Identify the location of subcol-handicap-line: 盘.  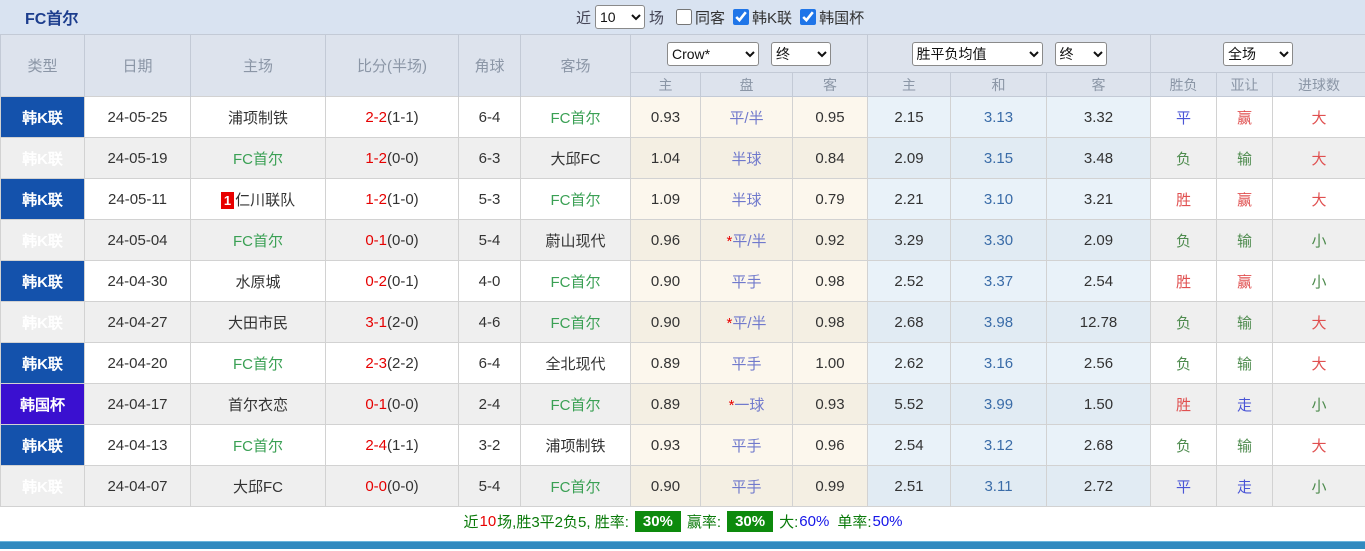
(746, 84).